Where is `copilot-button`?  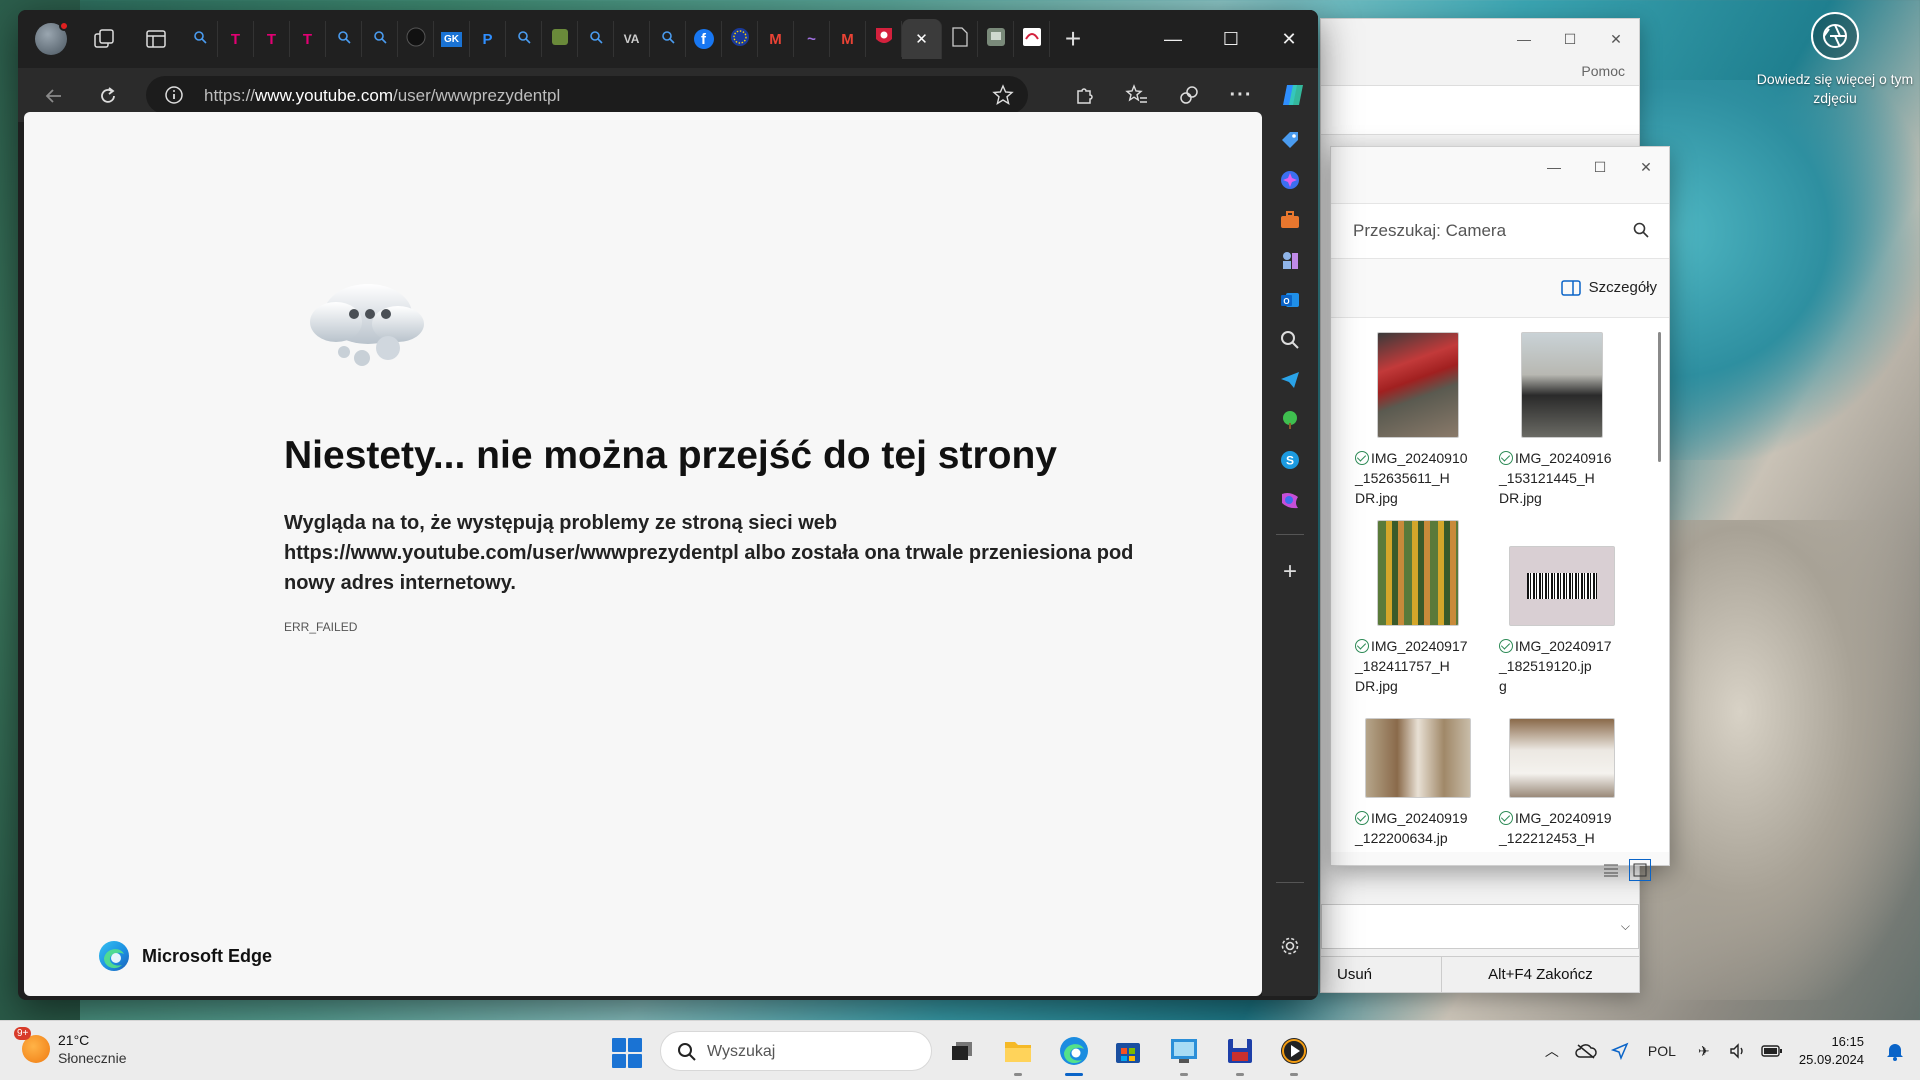 copilot-button is located at coordinates (1293, 95).